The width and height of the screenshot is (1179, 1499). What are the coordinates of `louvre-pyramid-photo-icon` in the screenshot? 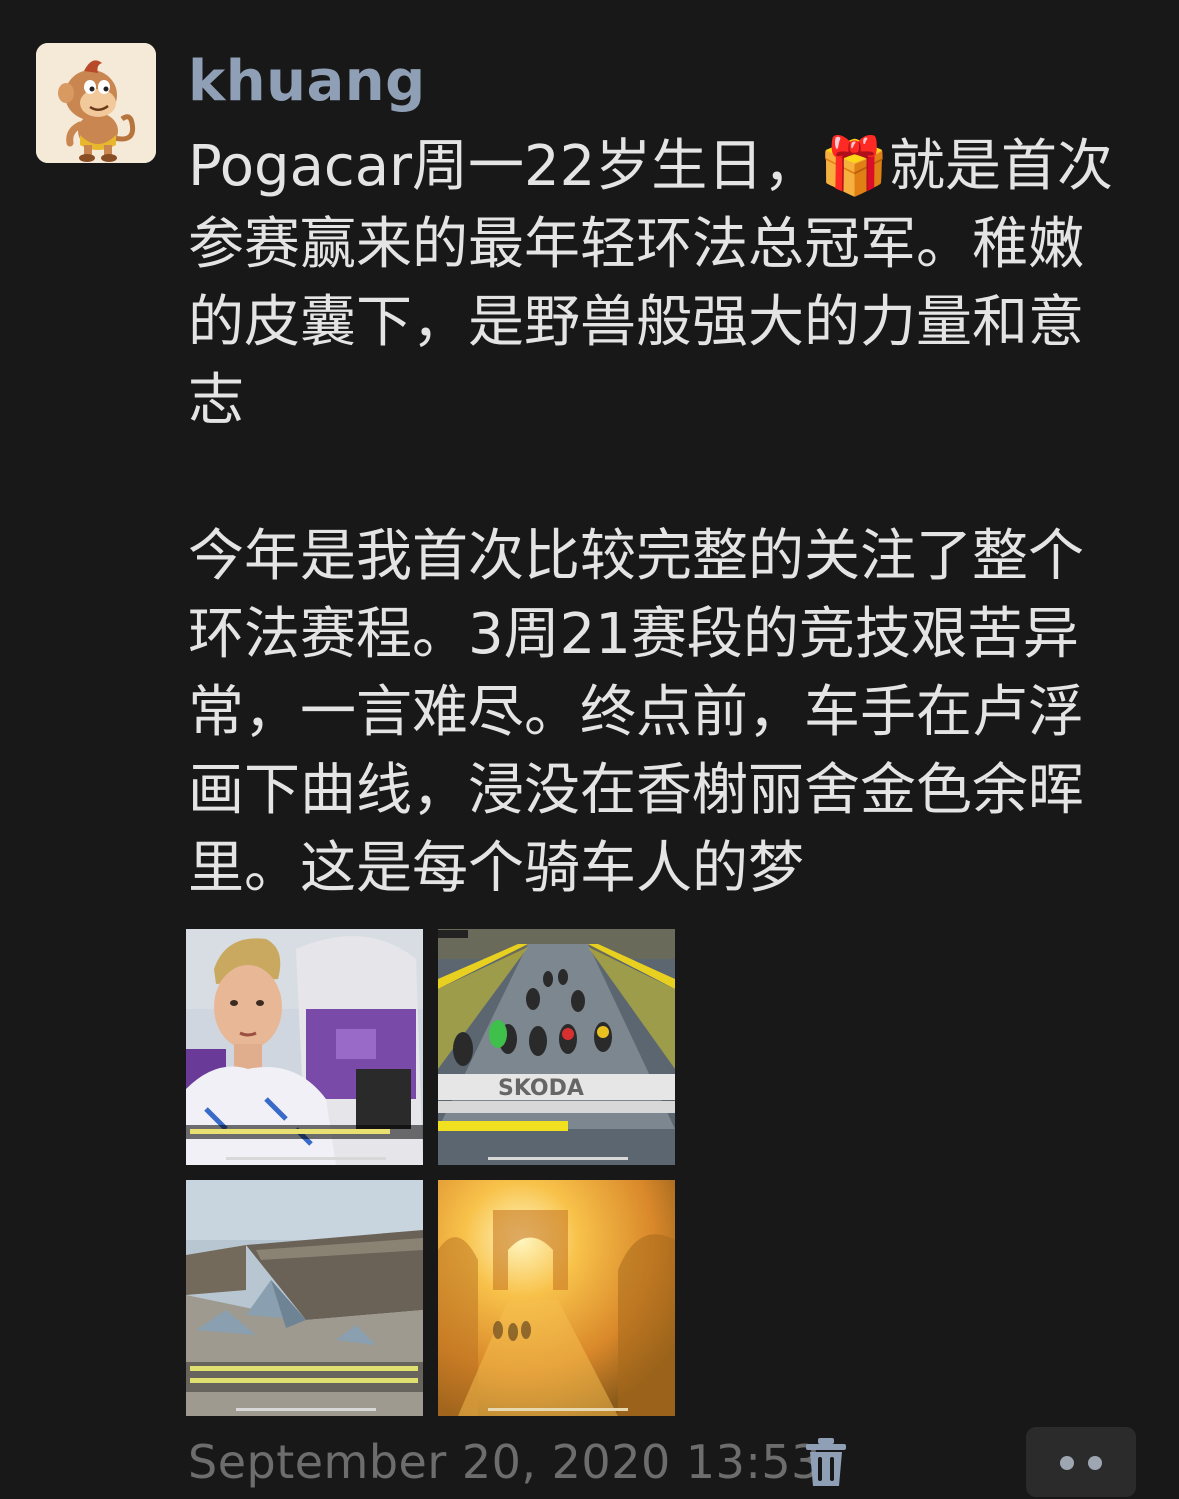 It's located at (304, 1298).